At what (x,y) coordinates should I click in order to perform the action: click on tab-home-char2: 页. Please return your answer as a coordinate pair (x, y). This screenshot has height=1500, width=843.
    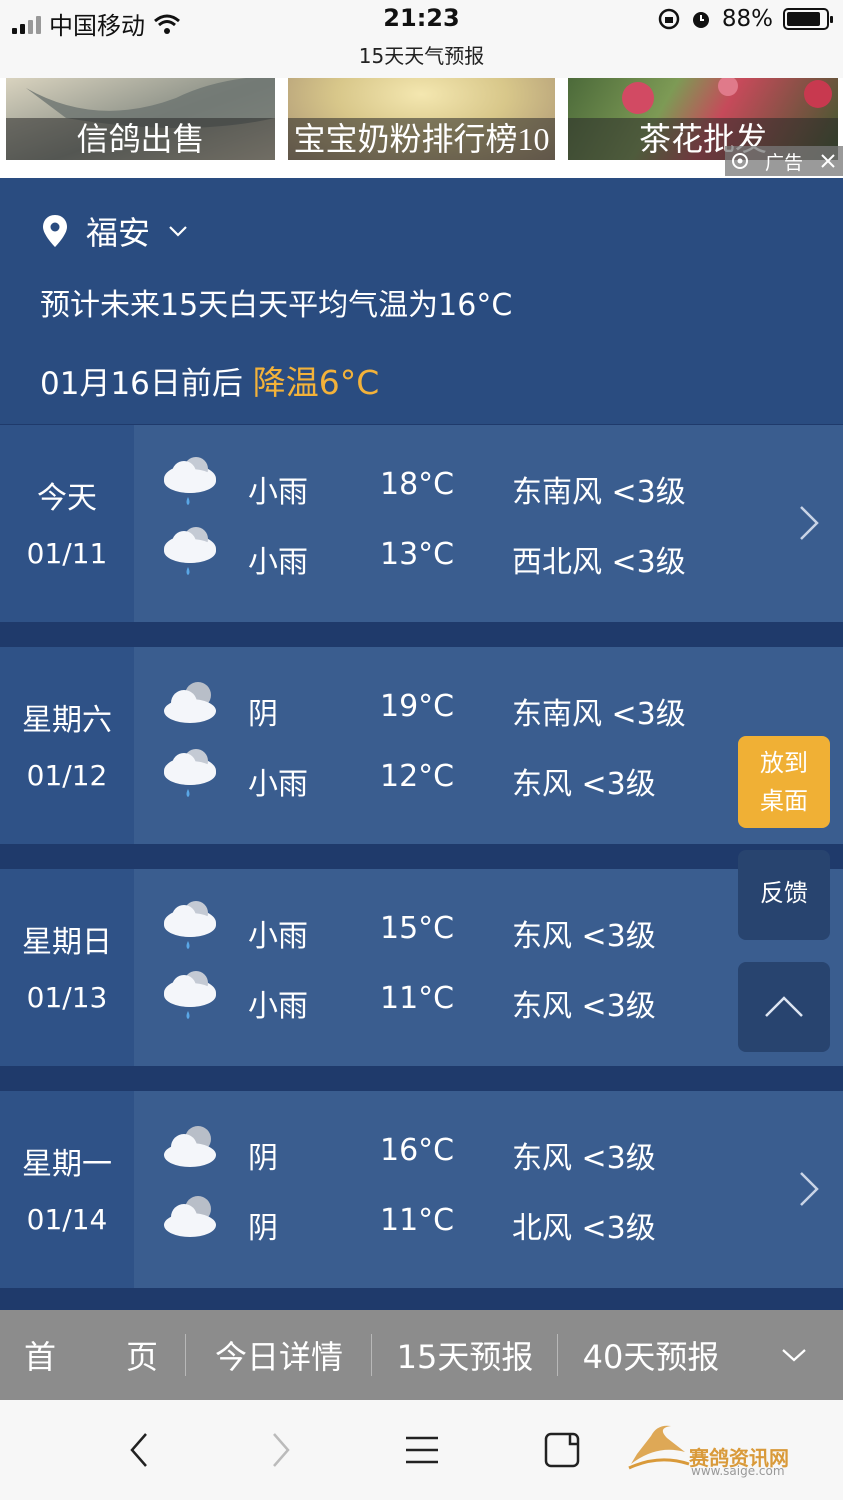
    Looking at the image, I should click on (141, 1357).